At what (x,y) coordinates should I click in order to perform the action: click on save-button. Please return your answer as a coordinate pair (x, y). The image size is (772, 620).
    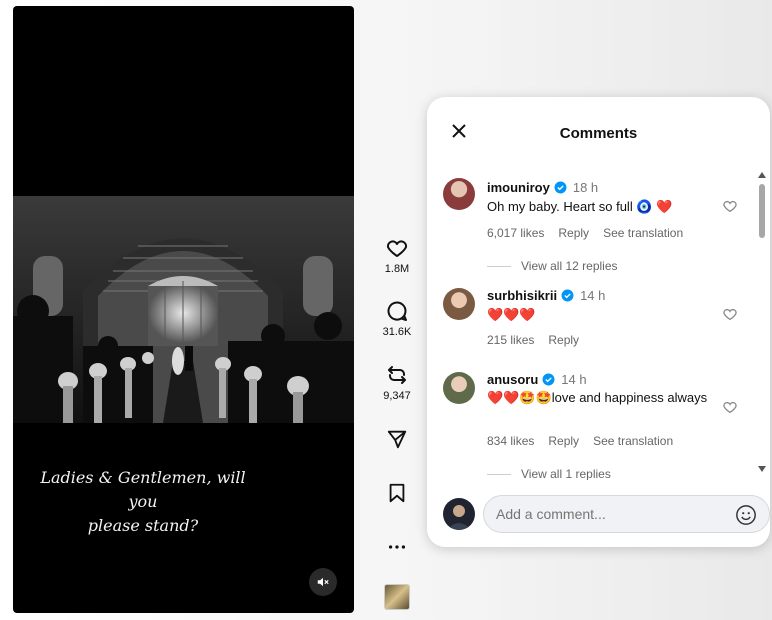
    Looking at the image, I should click on (397, 493).